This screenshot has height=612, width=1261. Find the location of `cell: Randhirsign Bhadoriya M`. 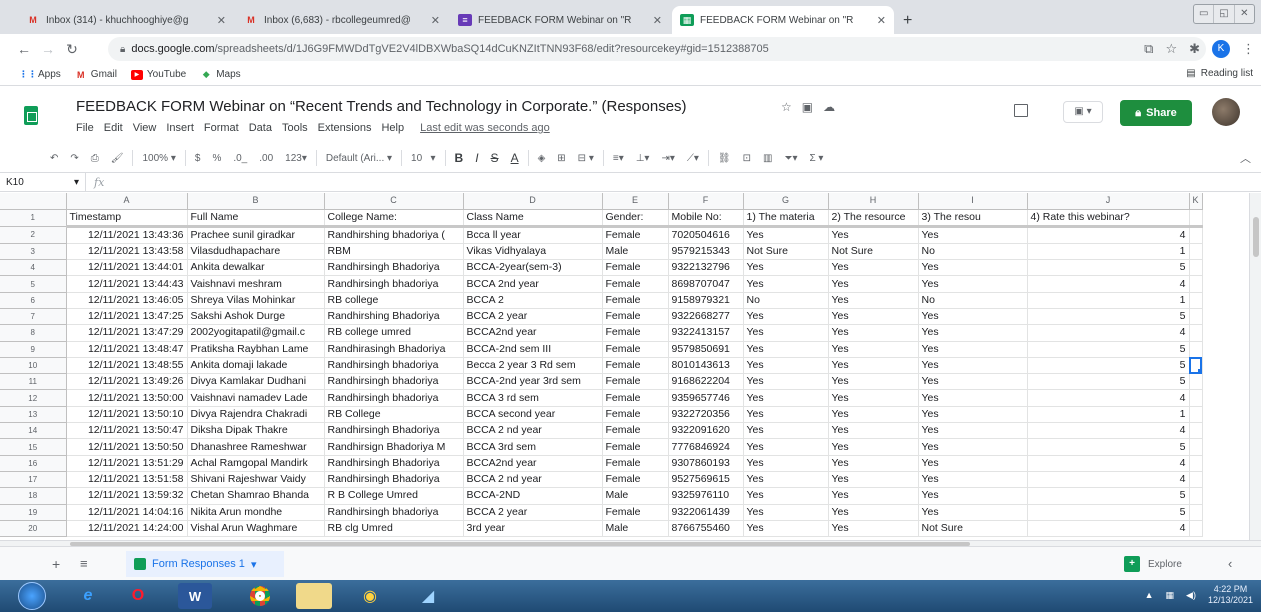

cell: Randhirsign Bhadoriya M is located at coordinates (394, 447).